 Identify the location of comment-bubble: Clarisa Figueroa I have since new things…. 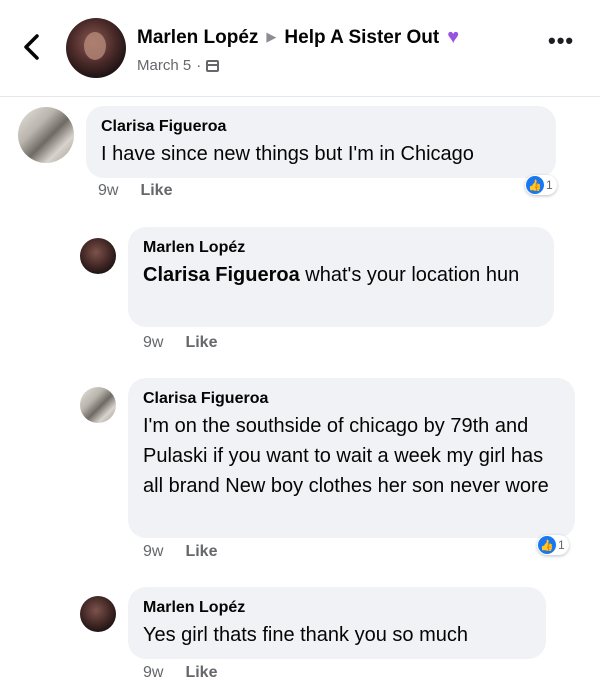
(321, 142).